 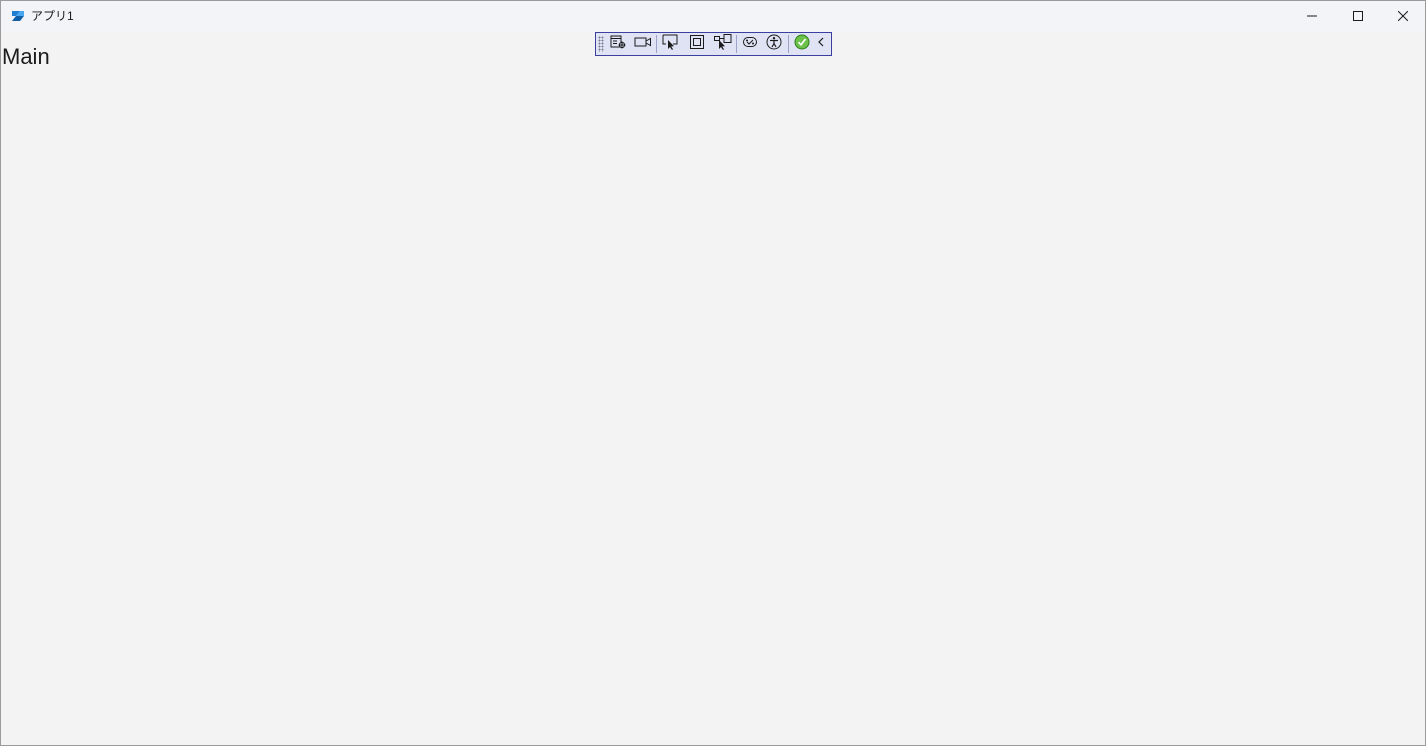 I want to click on close-button, so click(x=1403, y=16).